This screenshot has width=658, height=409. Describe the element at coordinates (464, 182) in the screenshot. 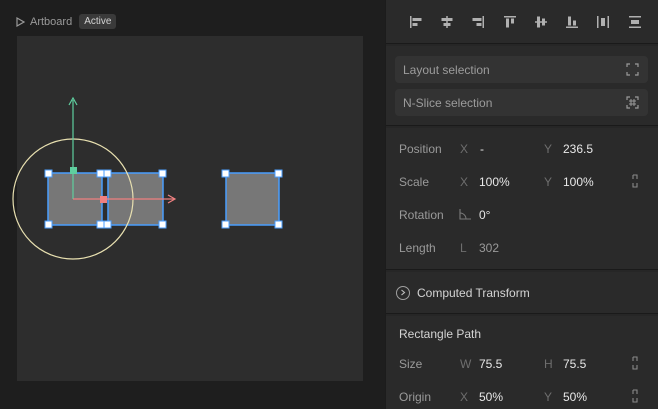

I see `scale-x-axis: X` at that location.